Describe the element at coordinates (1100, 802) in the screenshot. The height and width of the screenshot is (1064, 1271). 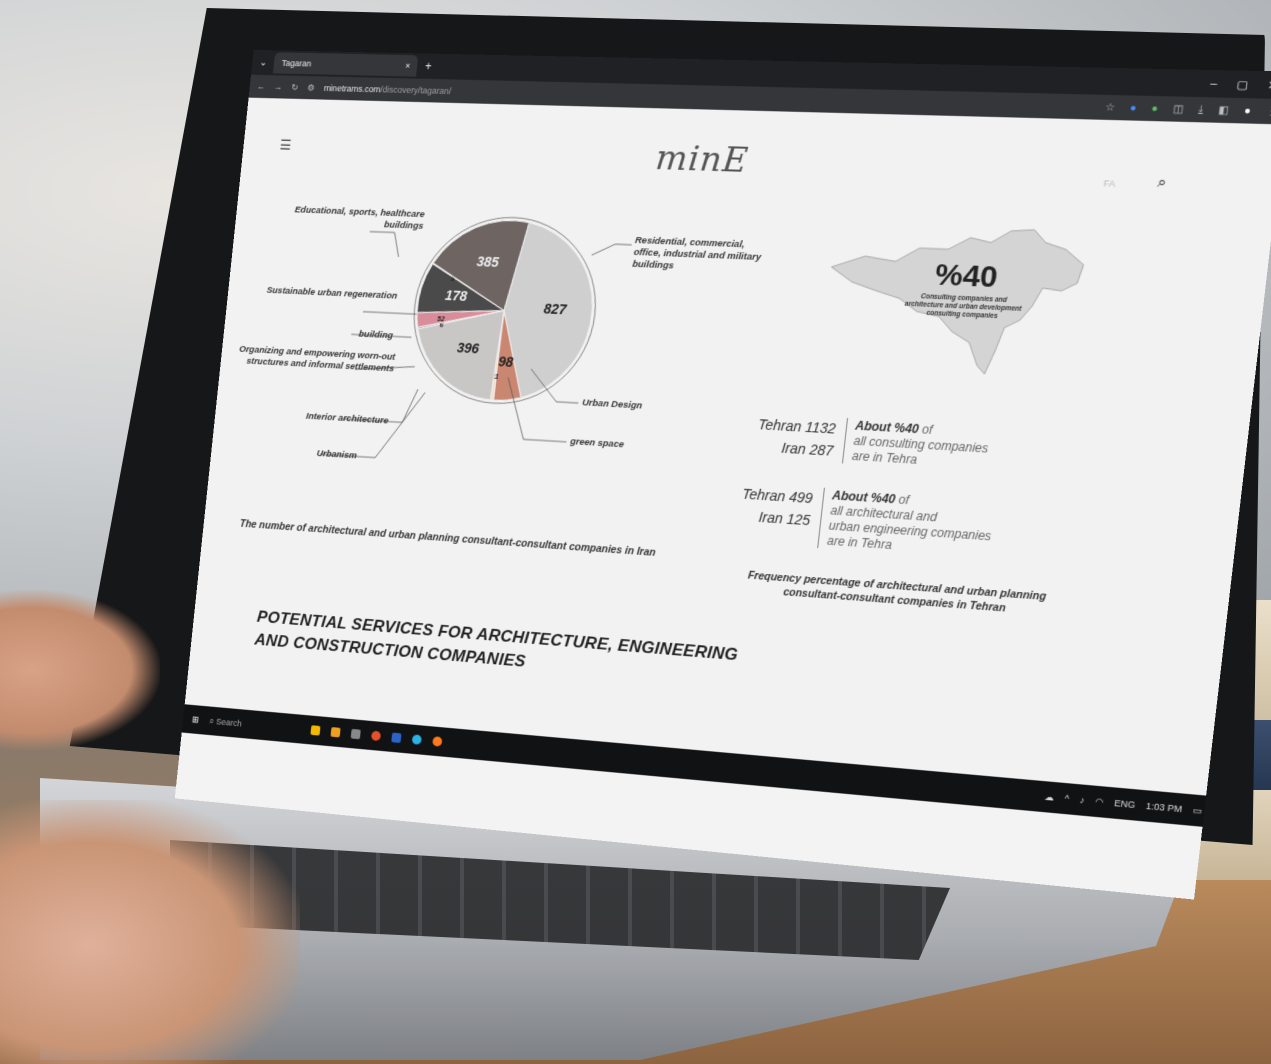
I see `wifi-icon: ◠` at that location.